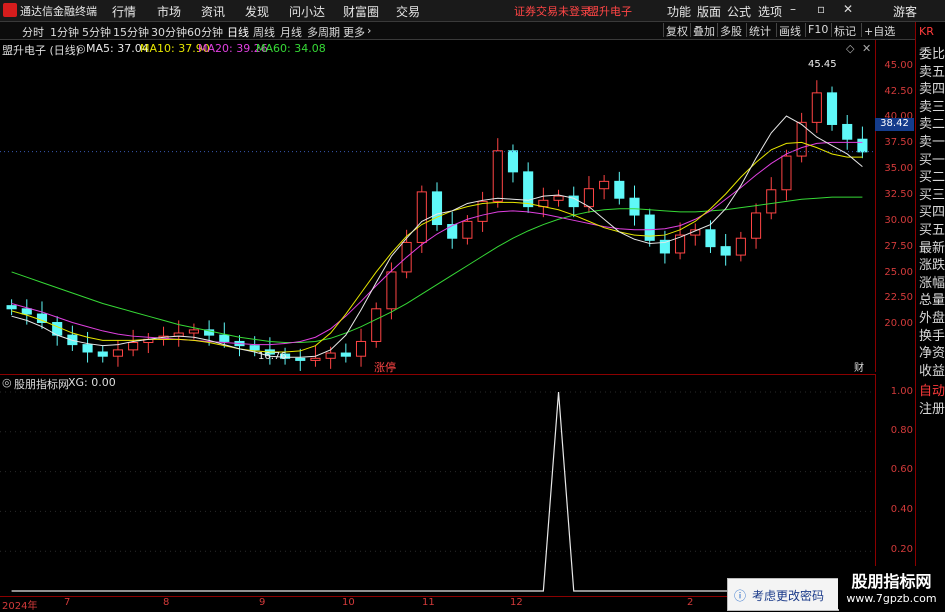 This screenshot has width=945, height=612. Describe the element at coordinates (932, 107) in the screenshot. I see `panel-item: 卖三` at that location.